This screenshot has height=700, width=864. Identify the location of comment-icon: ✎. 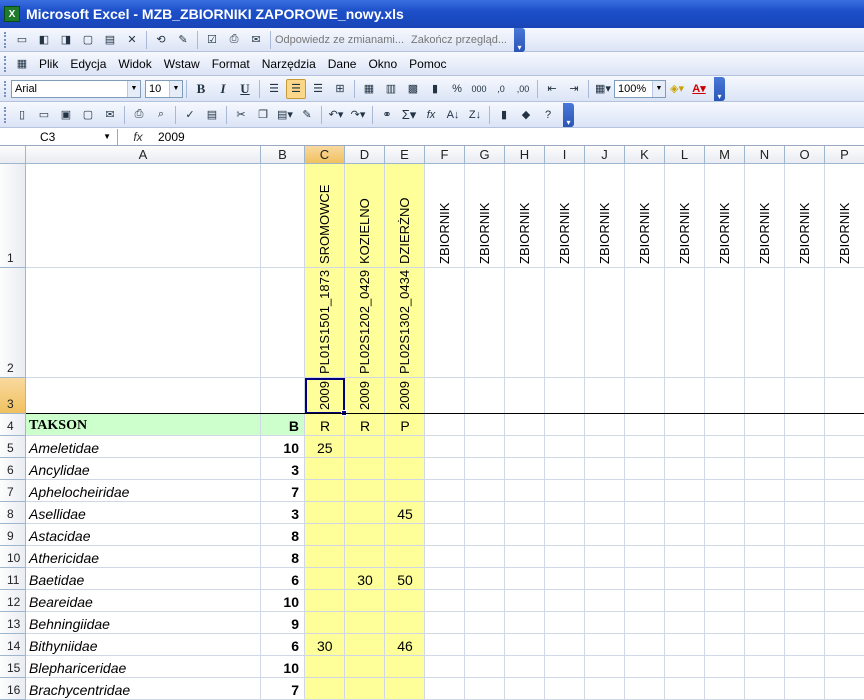
(183, 40).